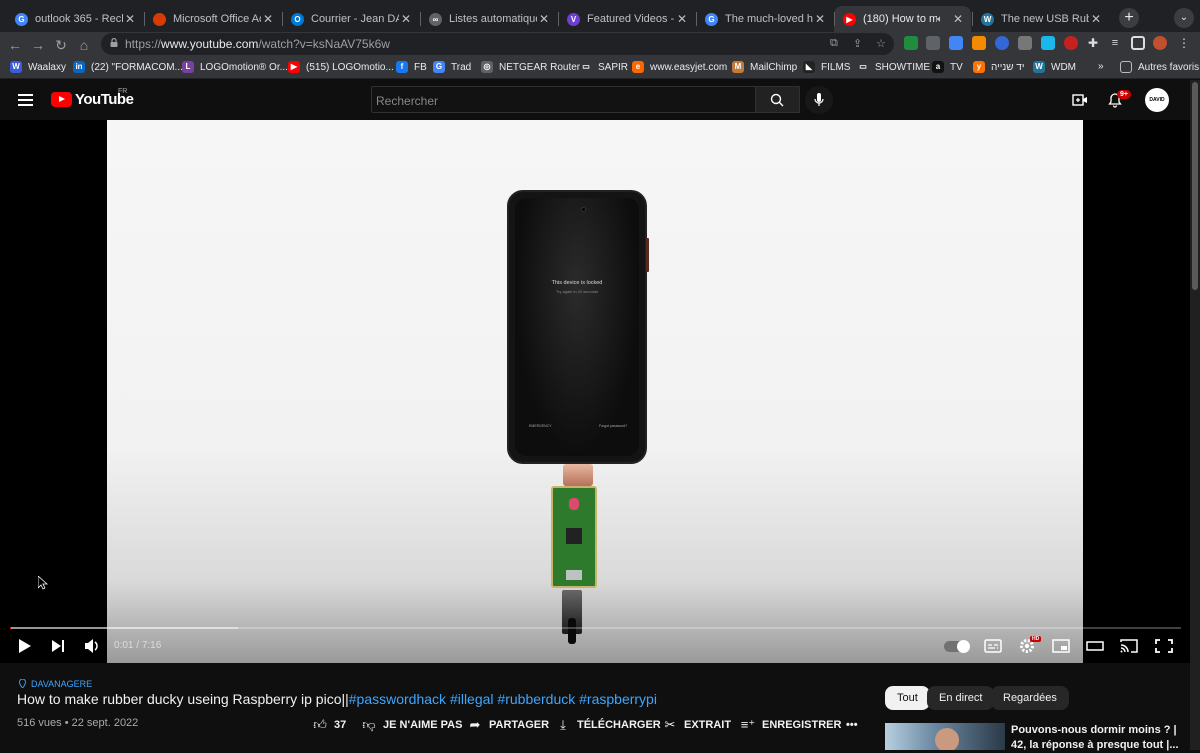 This screenshot has height=753, width=1200. What do you see at coordinates (945, 736) in the screenshot?
I see `recommended-video-thumbnail` at bounding box center [945, 736].